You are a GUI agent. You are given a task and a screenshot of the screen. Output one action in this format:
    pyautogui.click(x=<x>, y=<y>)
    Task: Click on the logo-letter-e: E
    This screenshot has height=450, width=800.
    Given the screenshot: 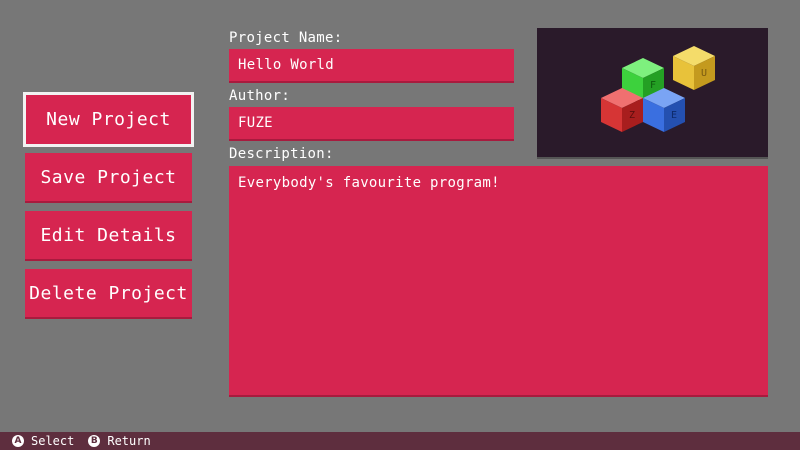 What is the action you would take?
    pyautogui.click(x=674, y=115)
    